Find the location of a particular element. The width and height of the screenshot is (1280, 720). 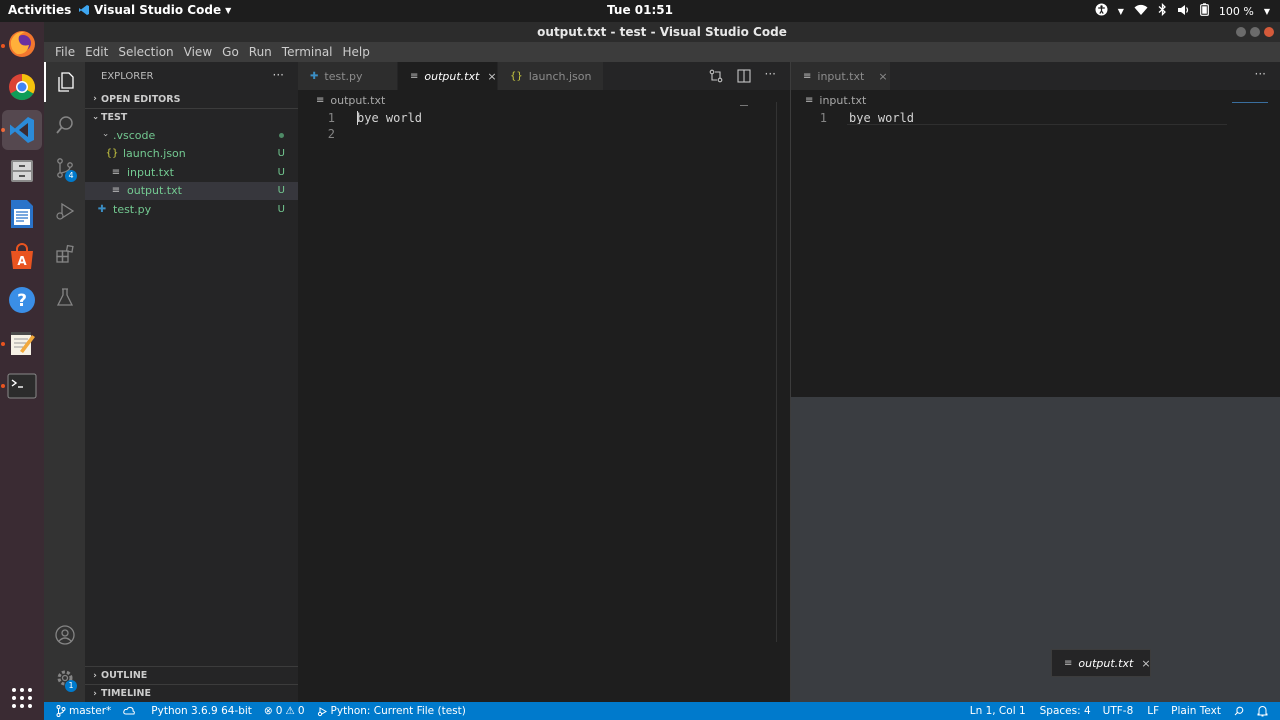

firefox-launcher is located at coordinates (22, 44).